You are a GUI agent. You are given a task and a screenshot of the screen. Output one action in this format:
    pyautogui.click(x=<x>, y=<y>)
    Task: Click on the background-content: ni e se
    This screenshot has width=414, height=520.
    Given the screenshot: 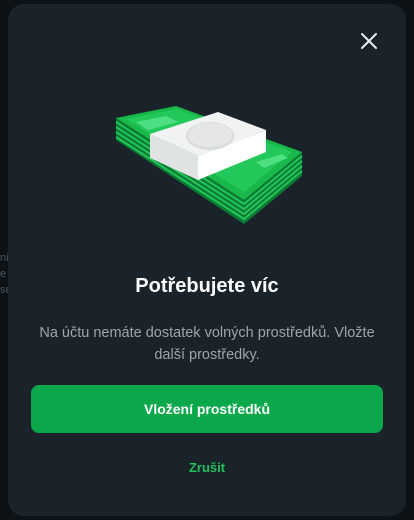 What is the action you would take?
    pyautogui.click(x=4, y=274)
    